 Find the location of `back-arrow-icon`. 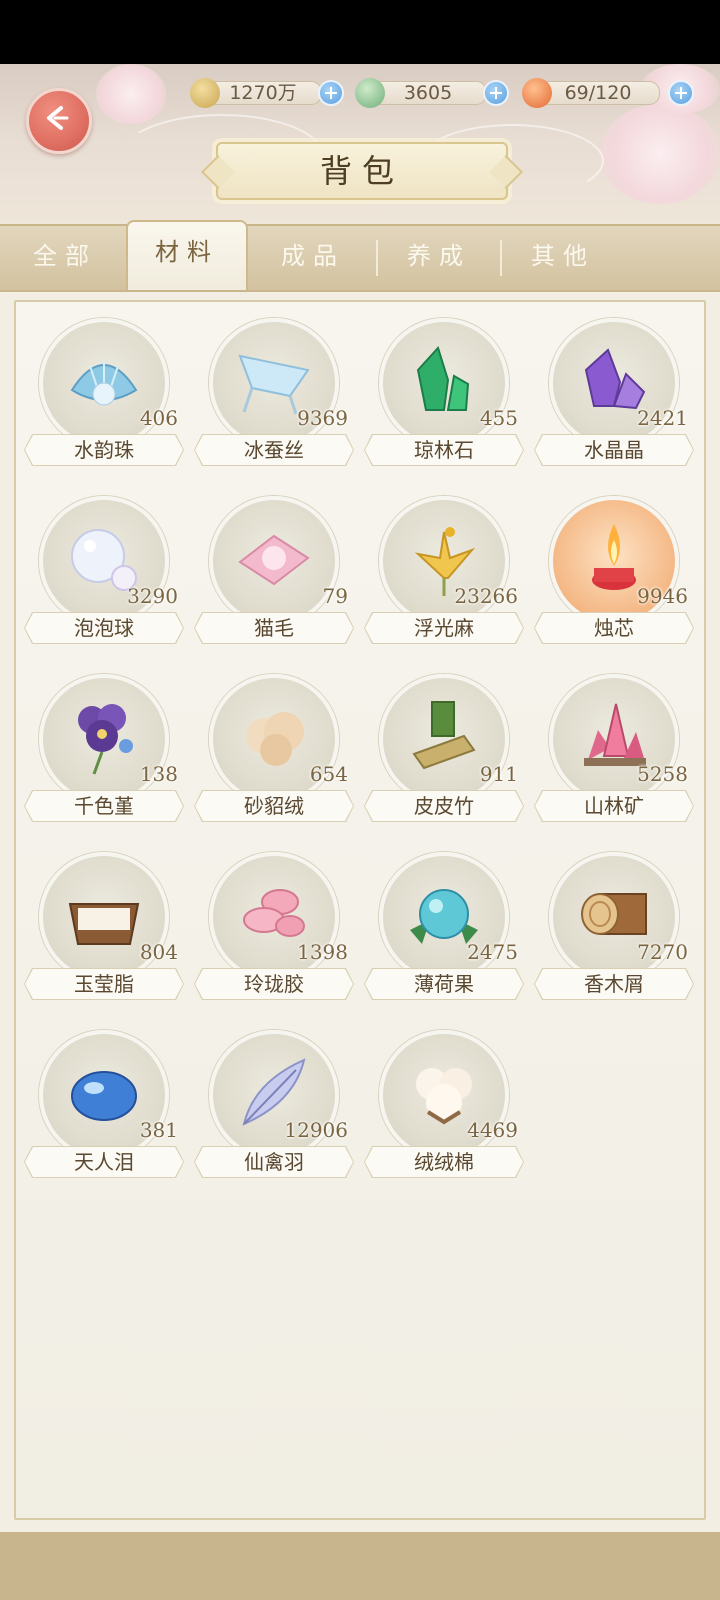

back-arrow-icon is located at coordinates (58, 118).